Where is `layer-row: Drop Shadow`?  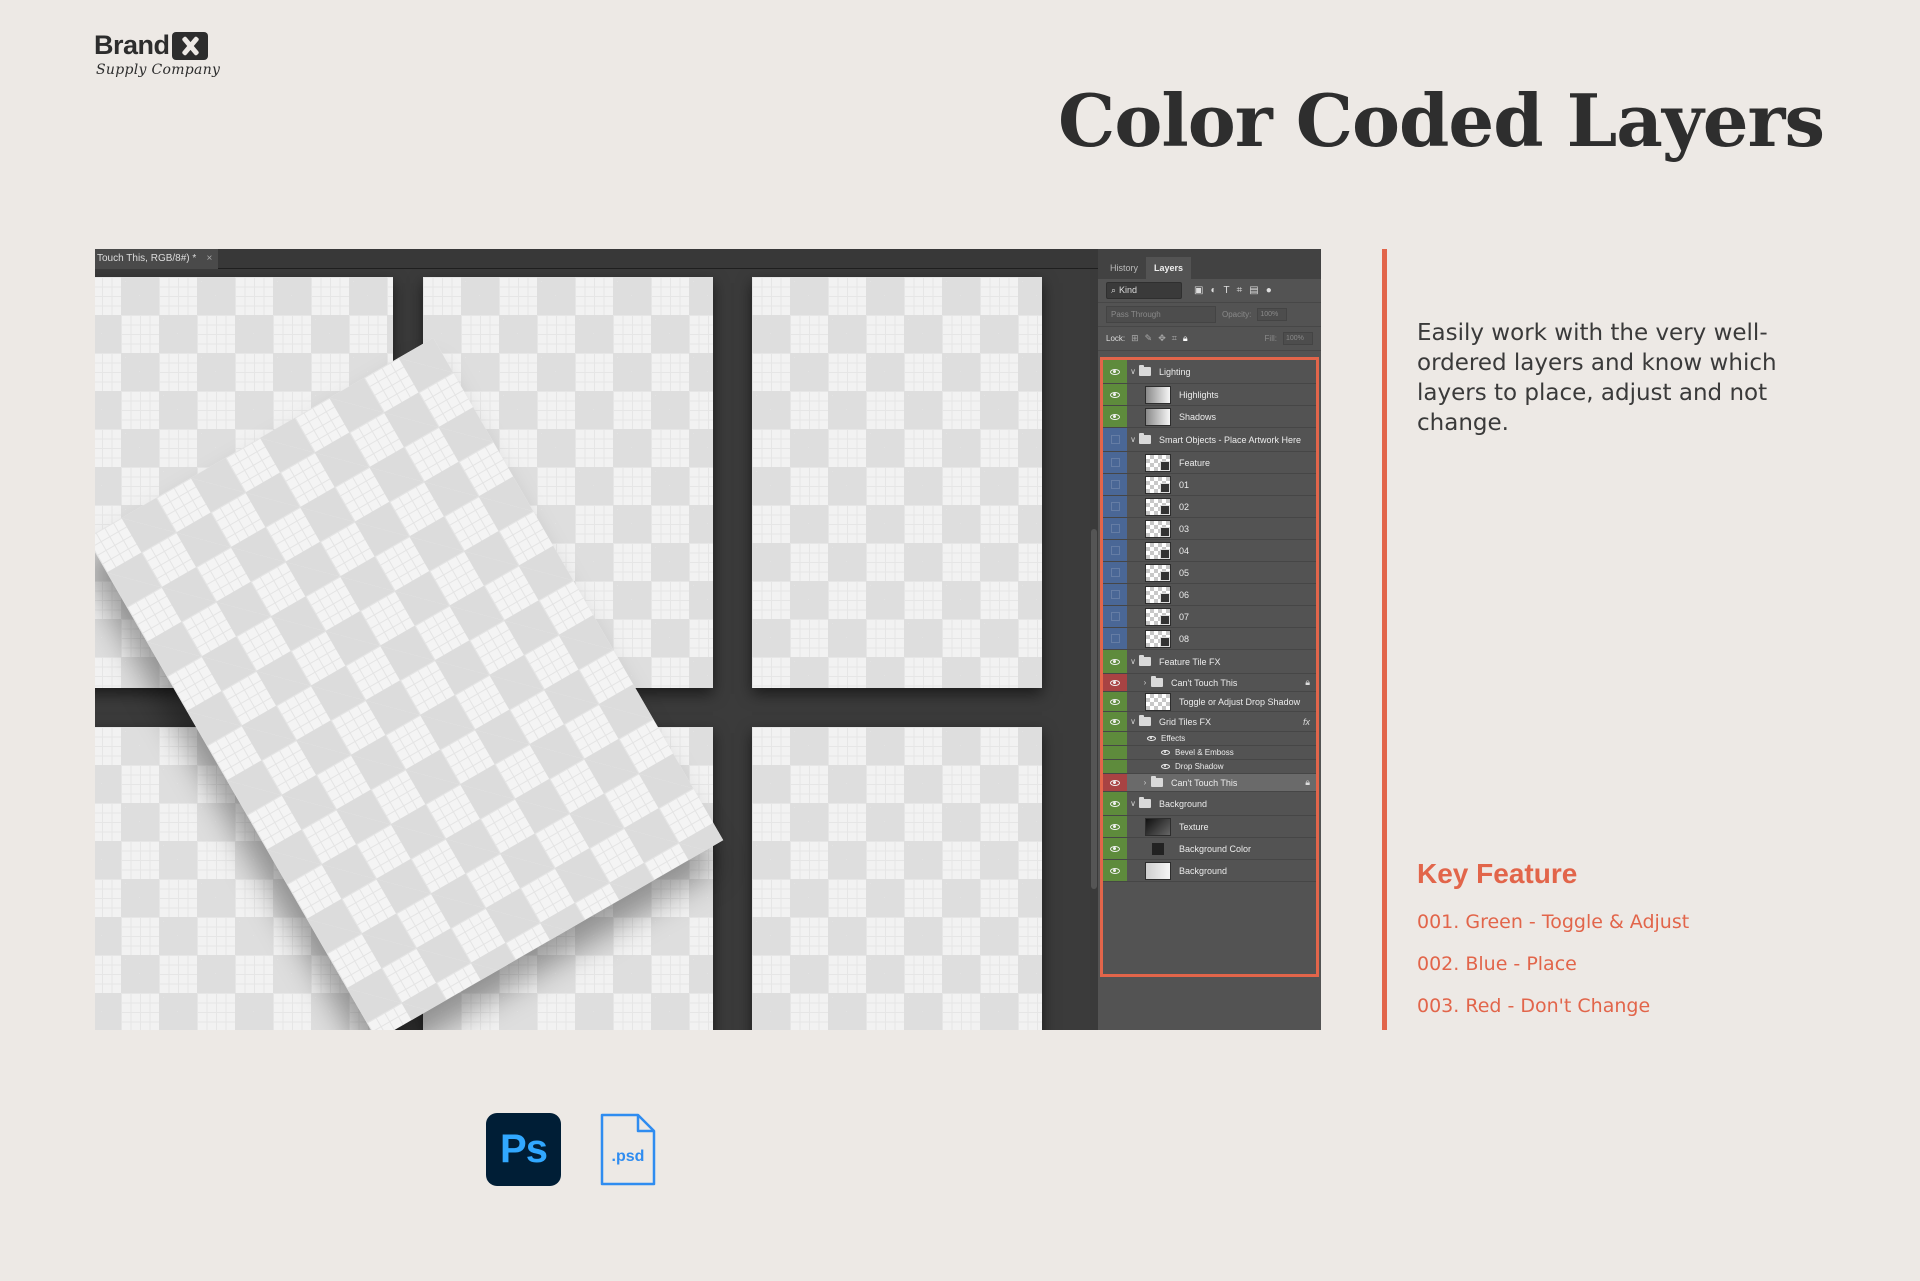
layer-row: Drop Shadow is located at coordinates (1209, 767).